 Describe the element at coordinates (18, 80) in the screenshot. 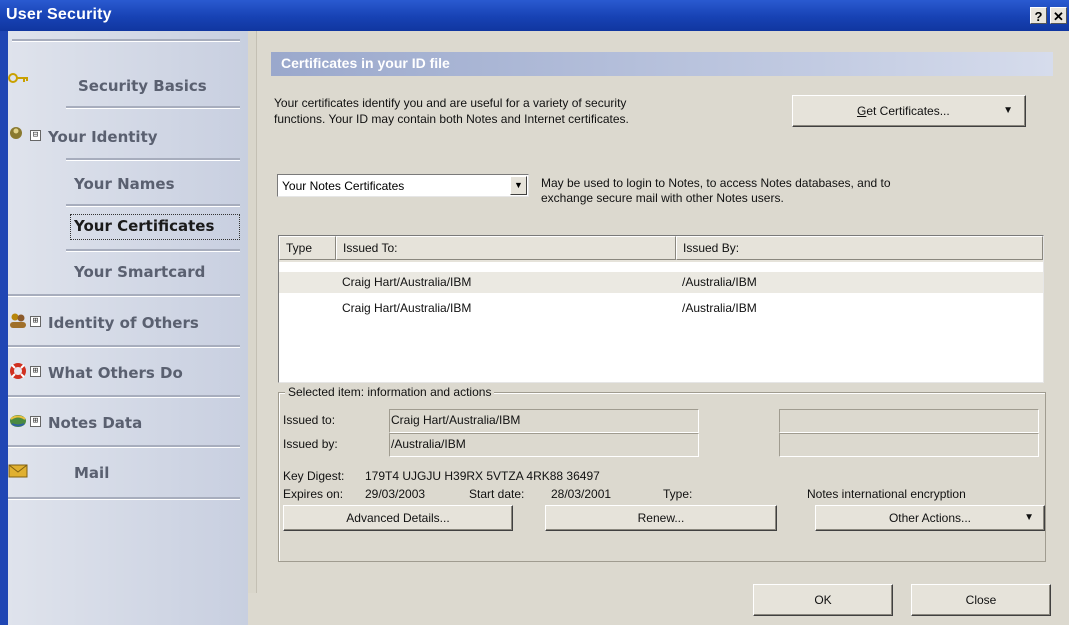

I see `key-icon` at that location.